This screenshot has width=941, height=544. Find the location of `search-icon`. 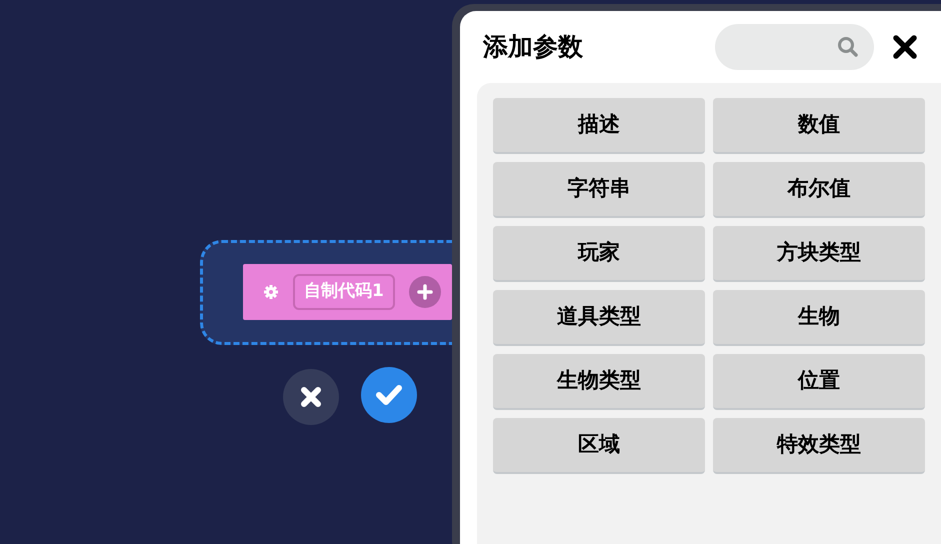

search-icon is located at coordinates (848, 47).